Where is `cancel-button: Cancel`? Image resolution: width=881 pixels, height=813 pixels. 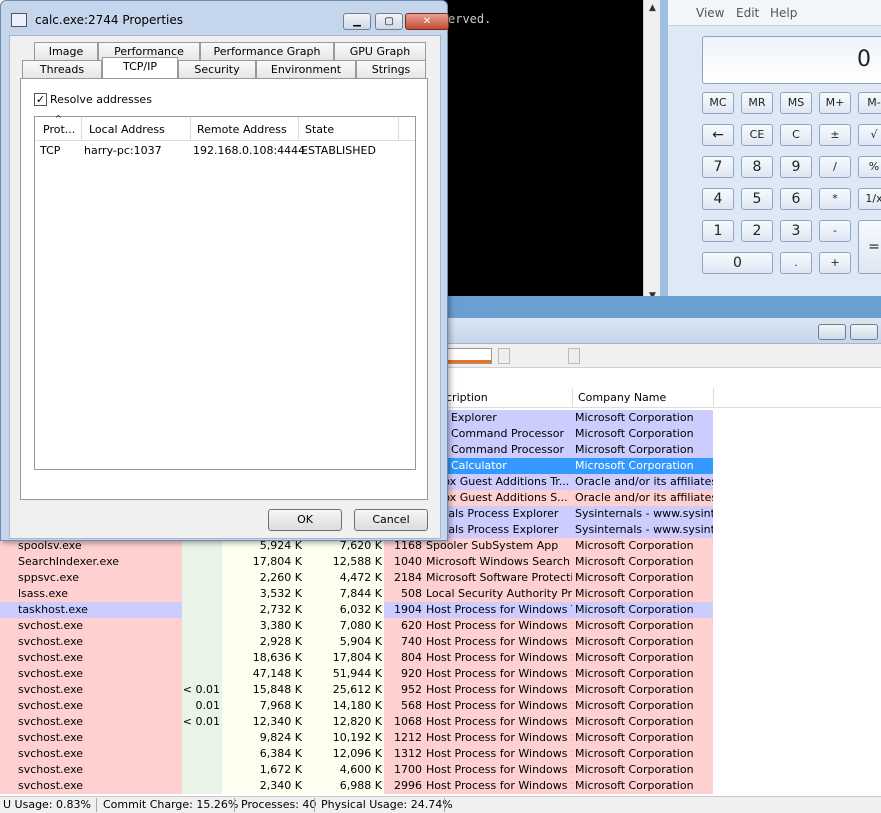 cancel-button: Cancel is located at coordinates (391, 520).